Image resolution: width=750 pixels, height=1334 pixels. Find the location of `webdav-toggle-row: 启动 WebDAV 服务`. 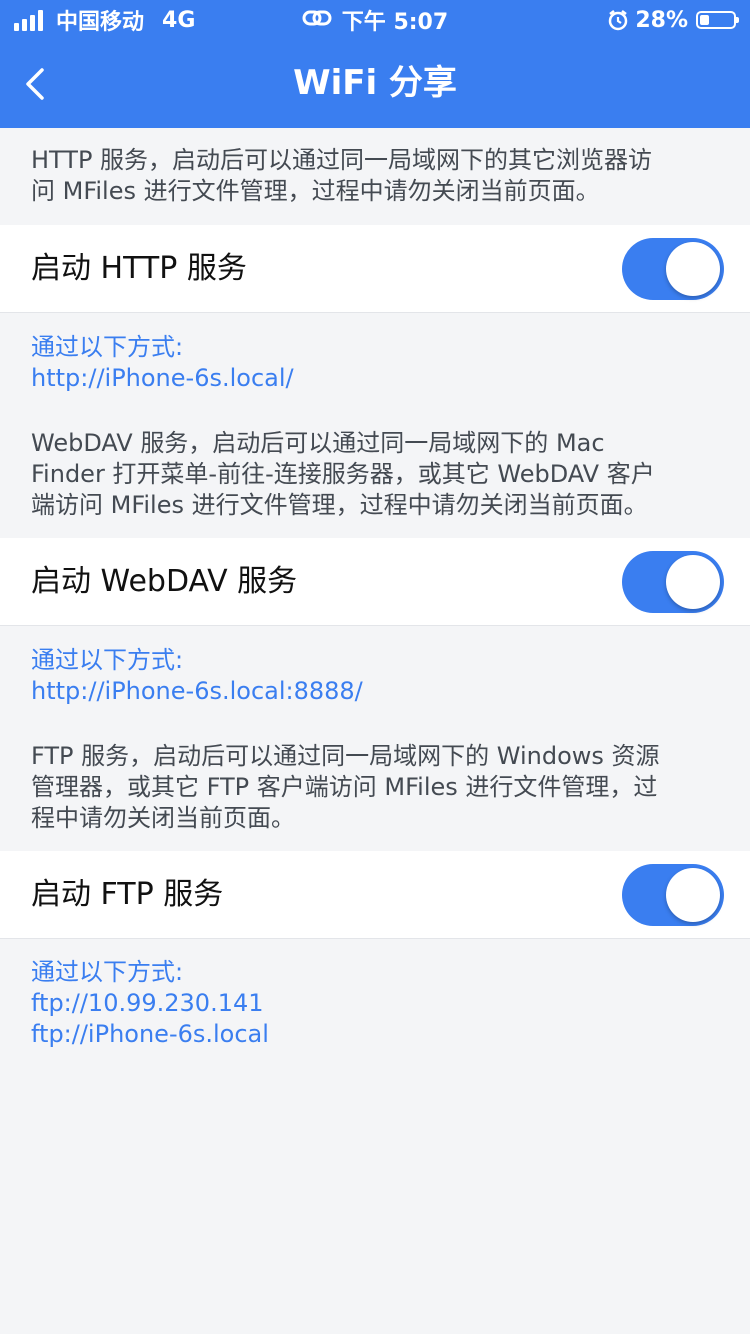

webdav-toggle-row: 启动 WebDAV 服务 is located at coordinates (375, 582).